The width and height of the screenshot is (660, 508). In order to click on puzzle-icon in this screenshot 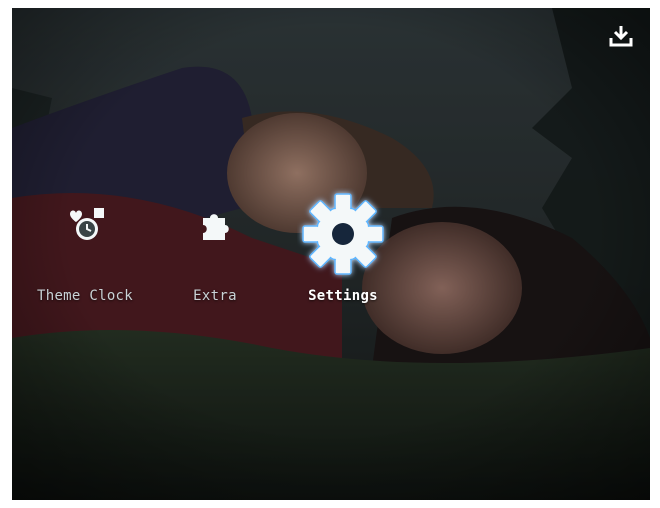, I will do `click(215, 226)`.